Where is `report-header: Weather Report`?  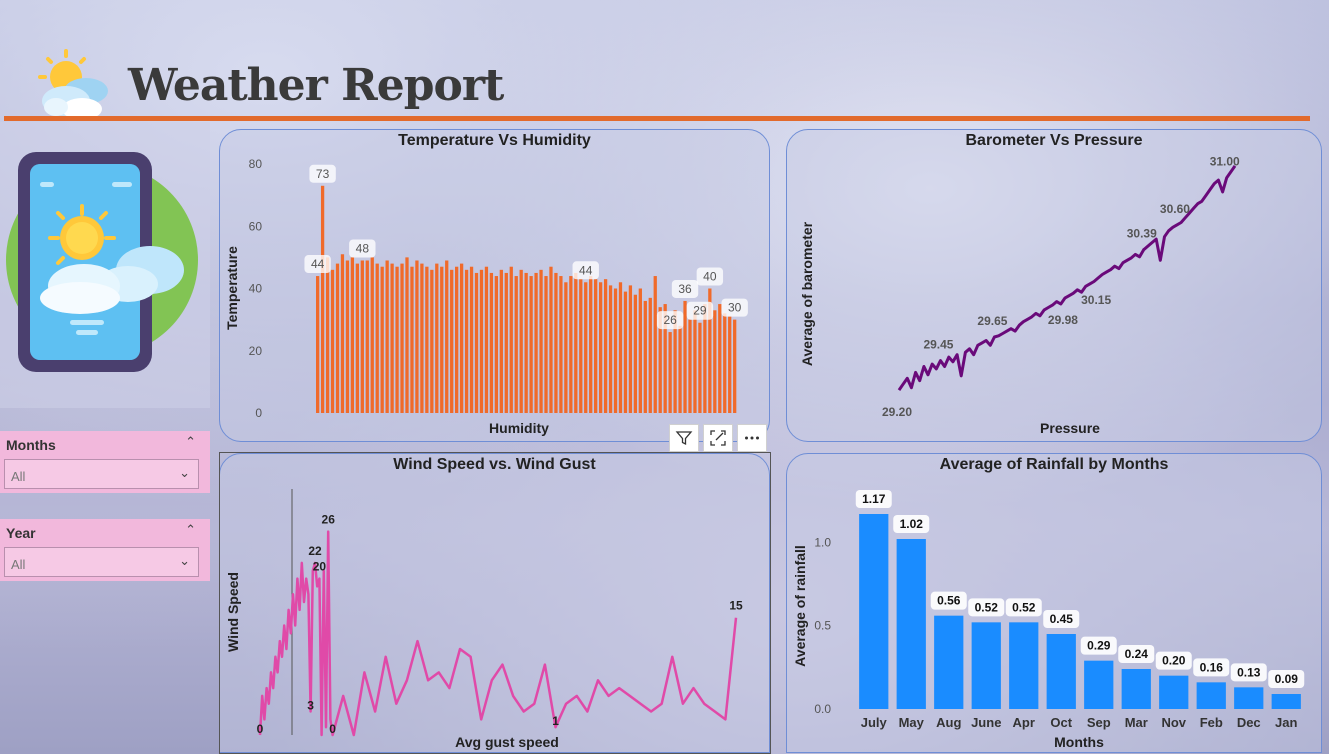
report-header: Weather Report is located at coordinates (270, 85).